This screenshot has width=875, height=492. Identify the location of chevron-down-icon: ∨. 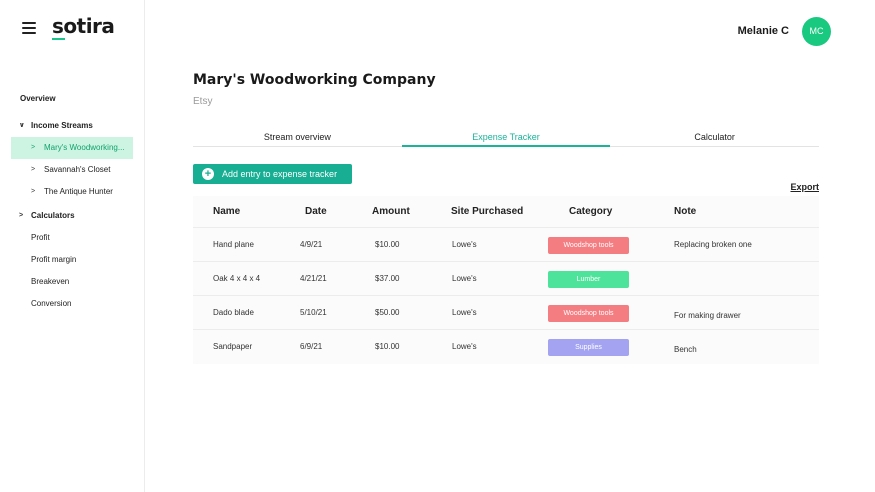
(22, 125).